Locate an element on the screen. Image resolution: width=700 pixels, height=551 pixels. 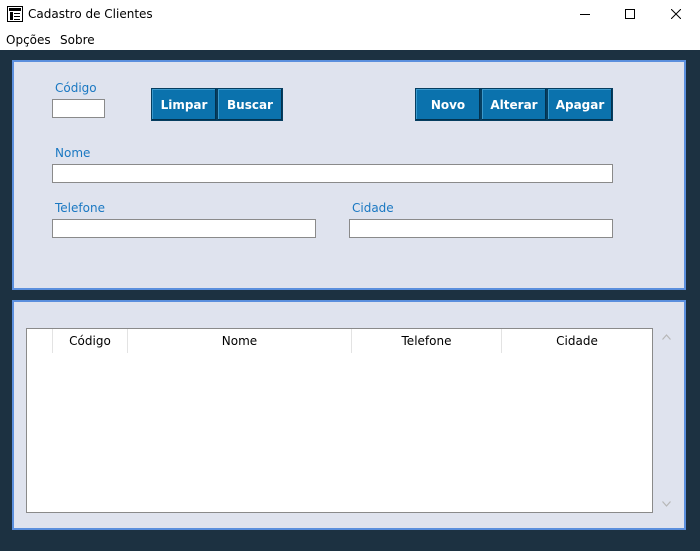
limpar-button: Limpar is located at coordinates (184, 104).